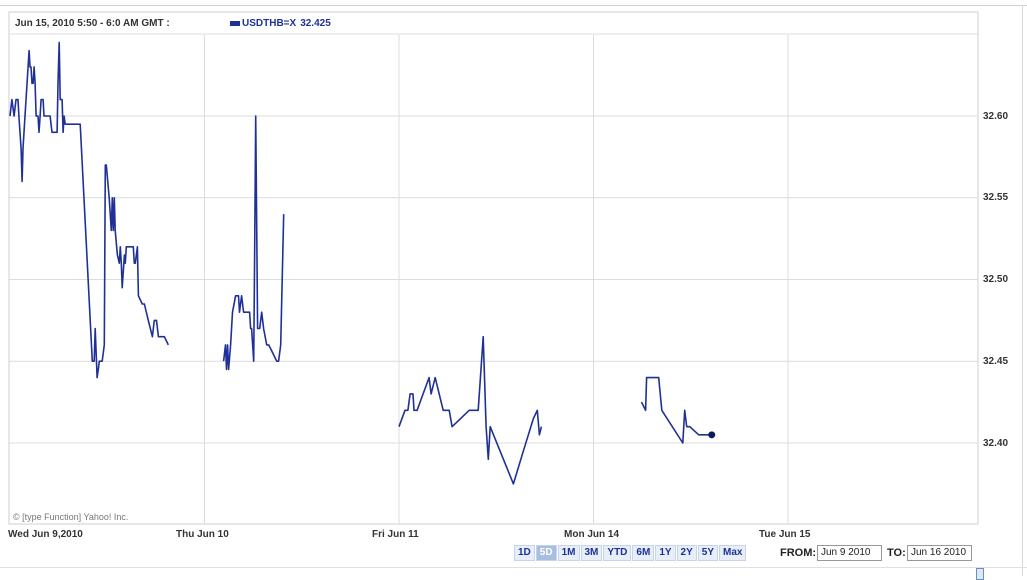  I want to click on header-series-label: USDTHB=X, so click(269, 23).